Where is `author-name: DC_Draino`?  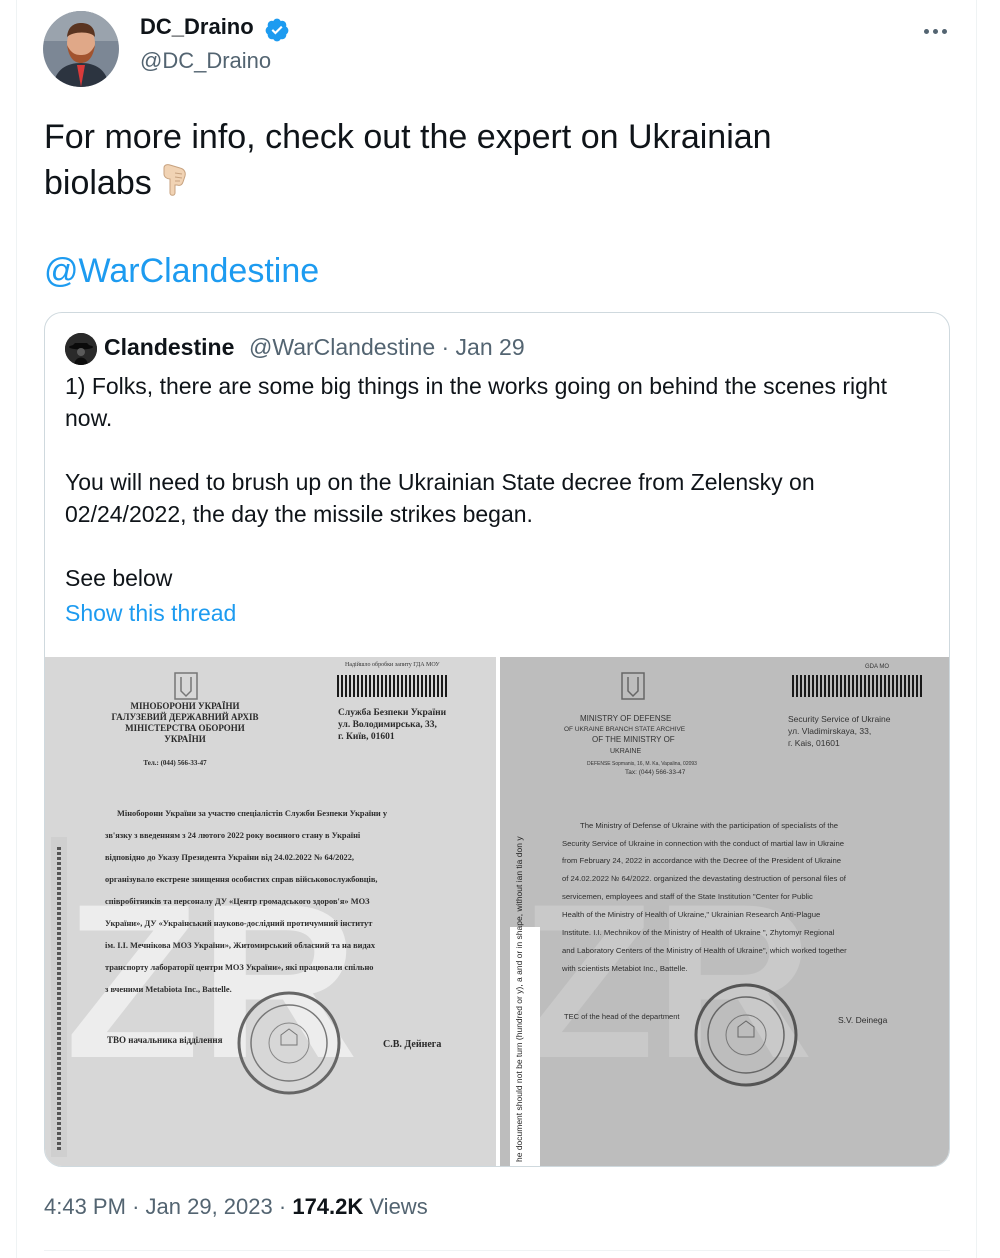 author-name: DC_Draino is located at coordinates (197, 27).